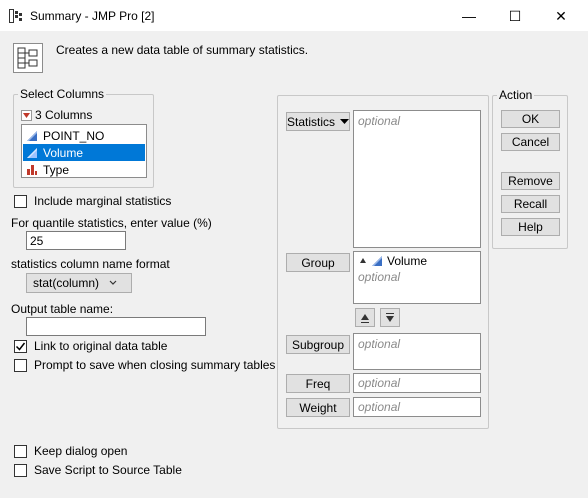 This screenshot has height=498, width=588. Describe the element at coordinates (530, 142) in the screenshot. I see `cancel-button: Cancel` at that location.